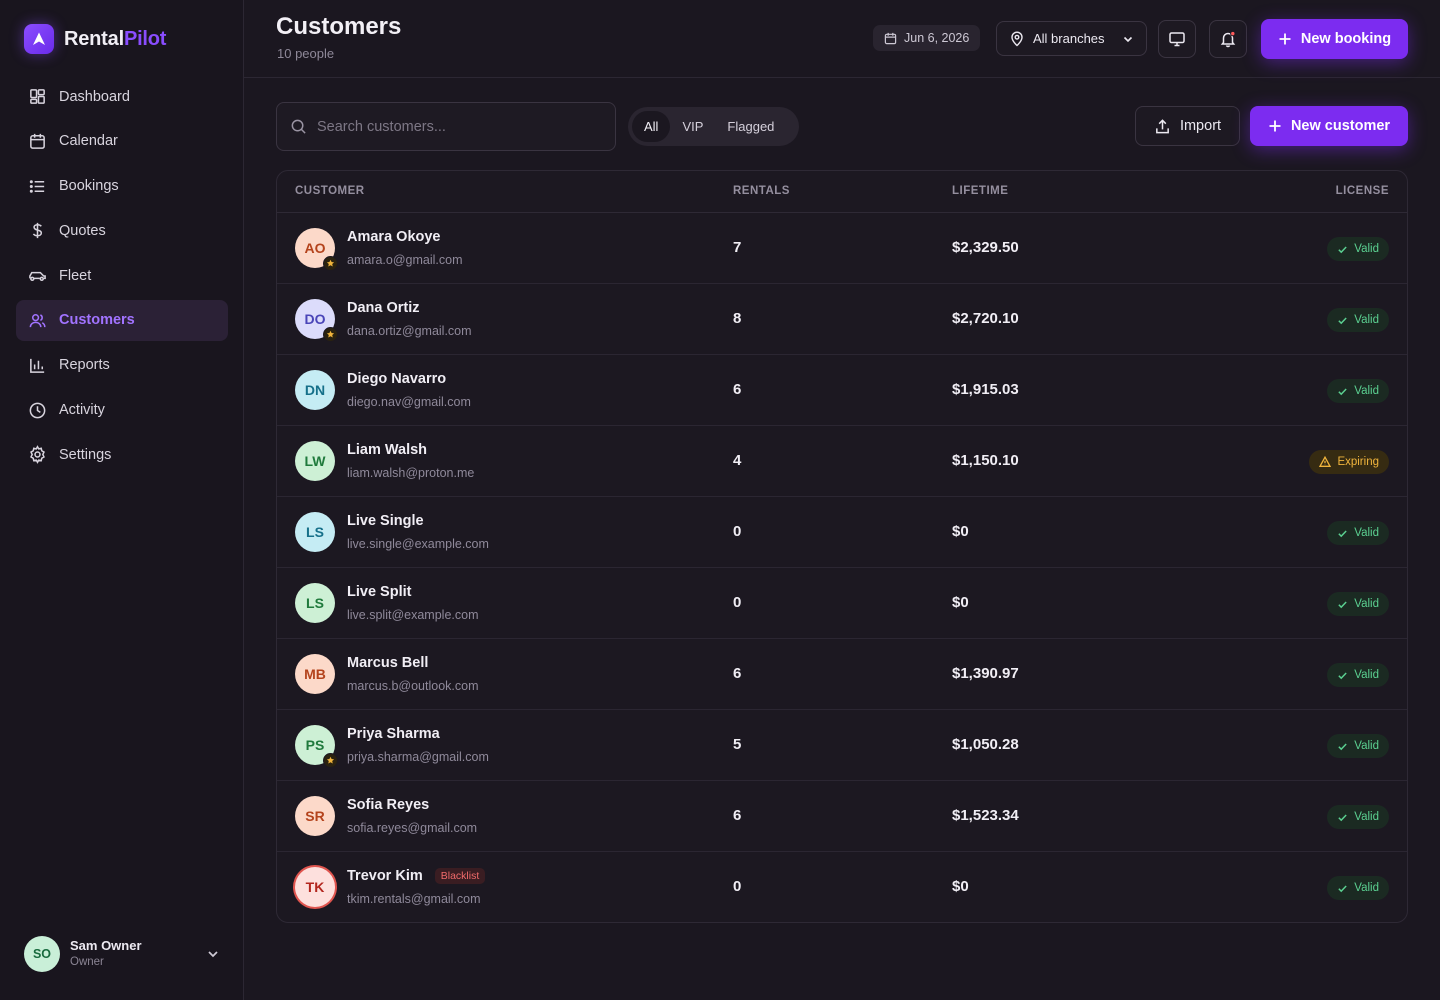  Describe the element at coordinates (39, 39) in the screenshot. I see `logo-icon` at that location.